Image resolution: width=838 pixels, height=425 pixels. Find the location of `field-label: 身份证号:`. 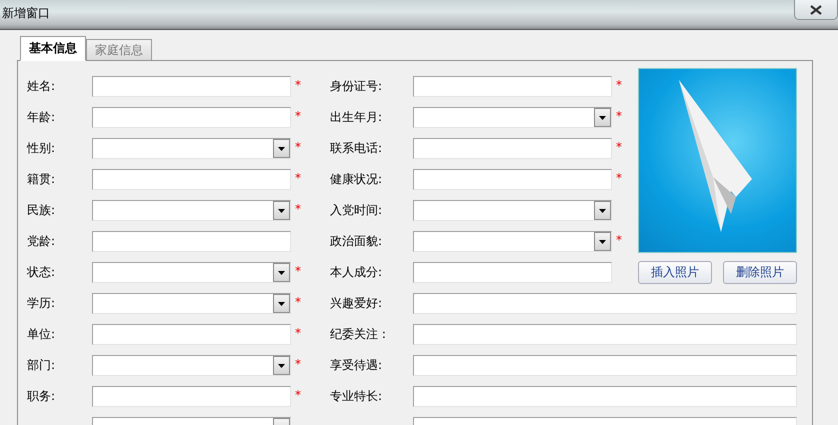

field-label: 身份证号: is located at coordinates (357, 86).